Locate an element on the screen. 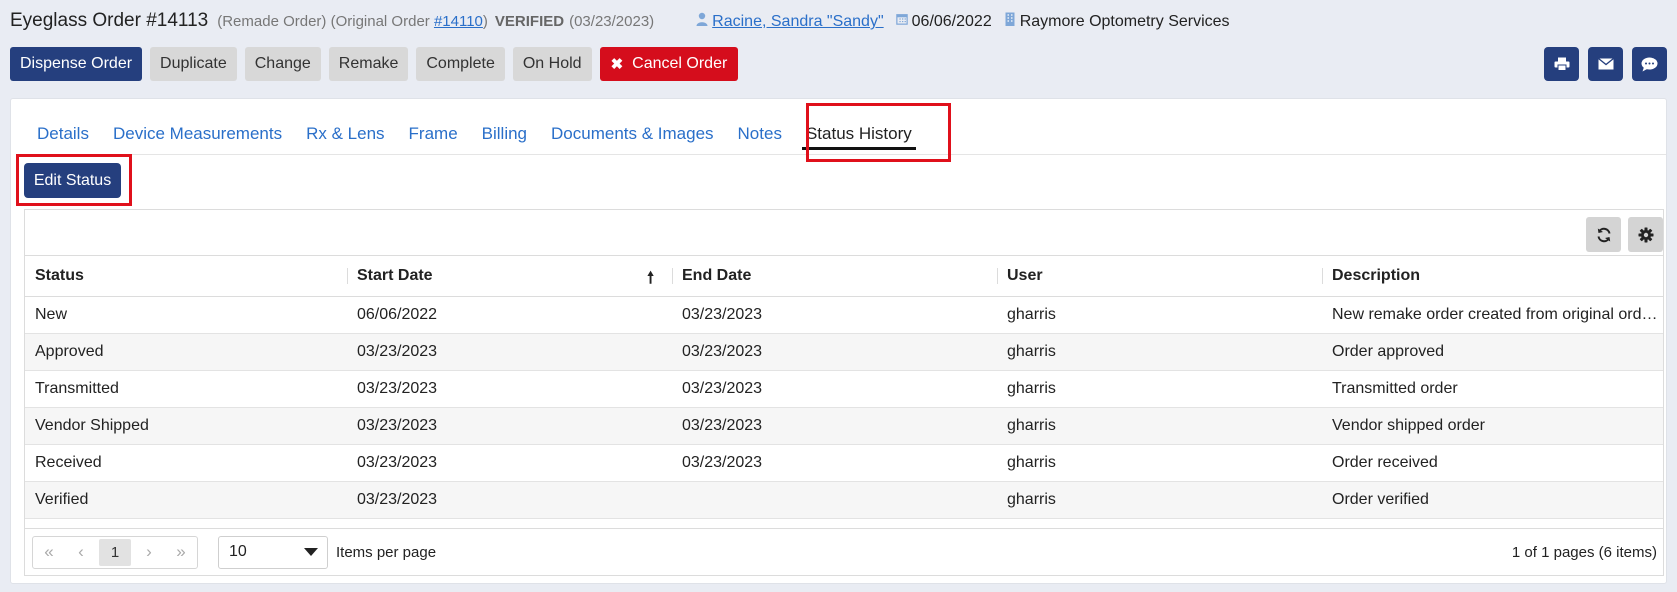 This screenshot has height=592, width=1677. gear-icon is located at coordinates (1645, 234).